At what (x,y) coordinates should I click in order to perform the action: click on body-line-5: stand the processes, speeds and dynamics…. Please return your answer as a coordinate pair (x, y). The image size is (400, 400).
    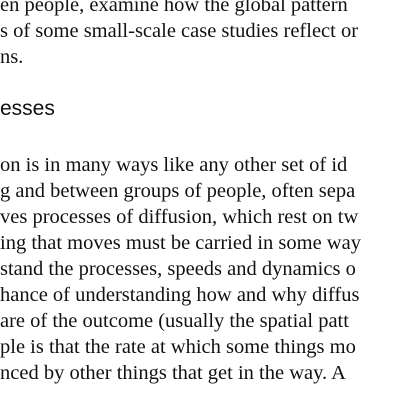
    Looking at the image, I should click on (178, 269).